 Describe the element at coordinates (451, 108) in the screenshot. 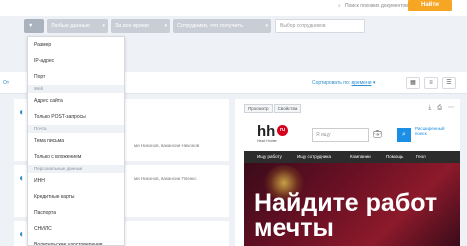

I see `more-icon: ⋯` at that location.